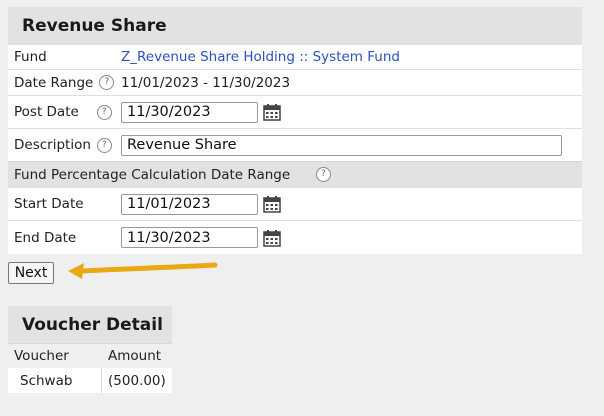 This screenshot has height=416, width=604. What do you see at coordinates (206, 82) in the screenshot?
I see `date-range-value: 11/01/2023 - 11/30/2023` at bounding box center [206, 82].